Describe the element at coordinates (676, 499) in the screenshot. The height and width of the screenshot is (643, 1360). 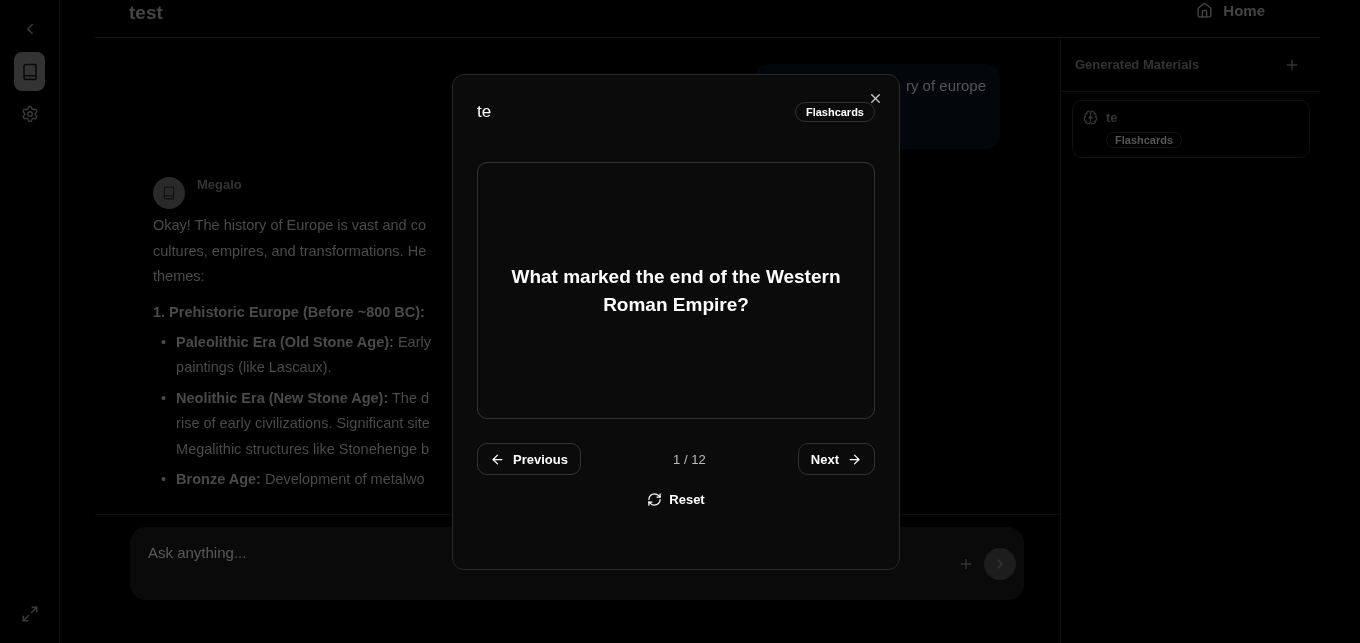
I see `reset-button: Reset` at that location.